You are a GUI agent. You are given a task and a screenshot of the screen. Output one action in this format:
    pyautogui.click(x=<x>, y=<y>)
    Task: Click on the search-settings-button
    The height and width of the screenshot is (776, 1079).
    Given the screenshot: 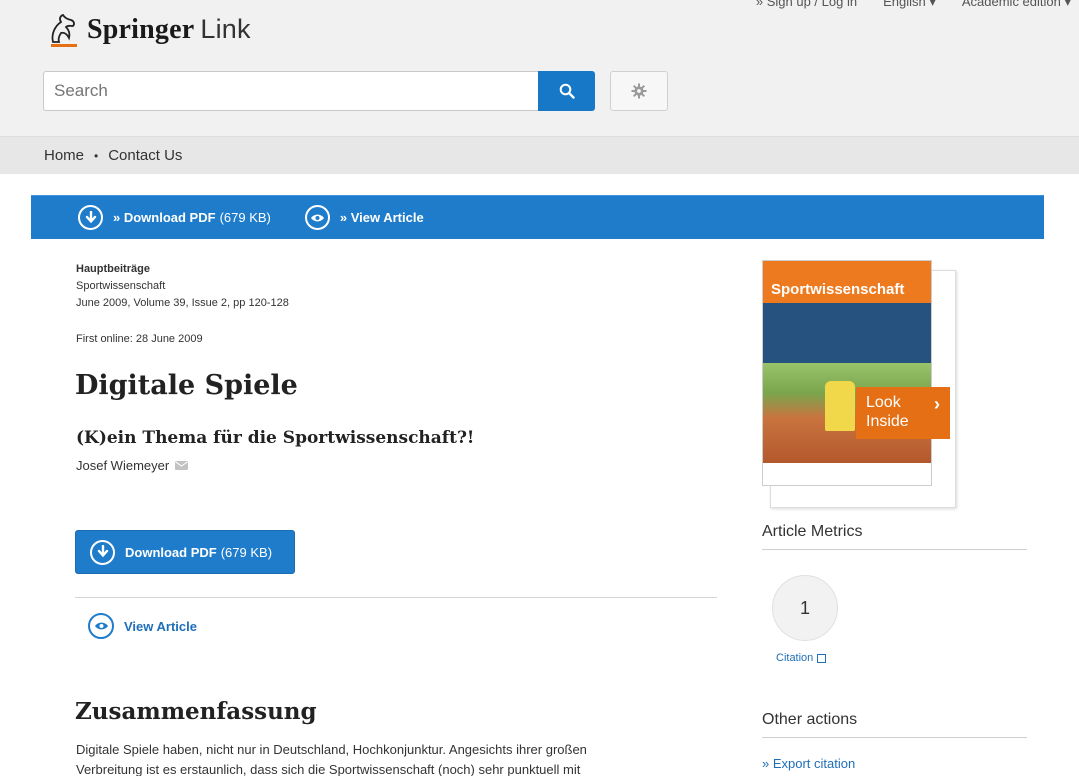 What is the action you would take?
    pyautogui.click(x=639, y=91)
    